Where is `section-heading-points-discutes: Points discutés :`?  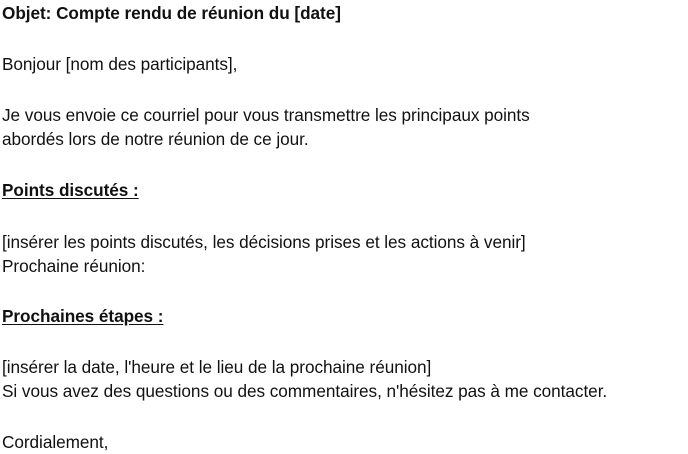 section-heading-points-discutes: Points discutés : is located at coordinates (70, 190).